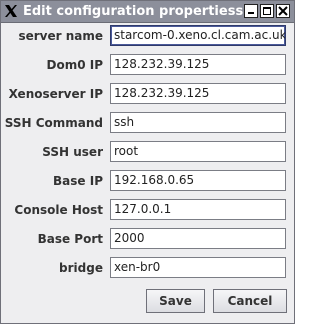  What do you see at coordinates (58, 210) in the screenshot?
I see `console-host-label: Console Host` at bounding box center [58, 210].